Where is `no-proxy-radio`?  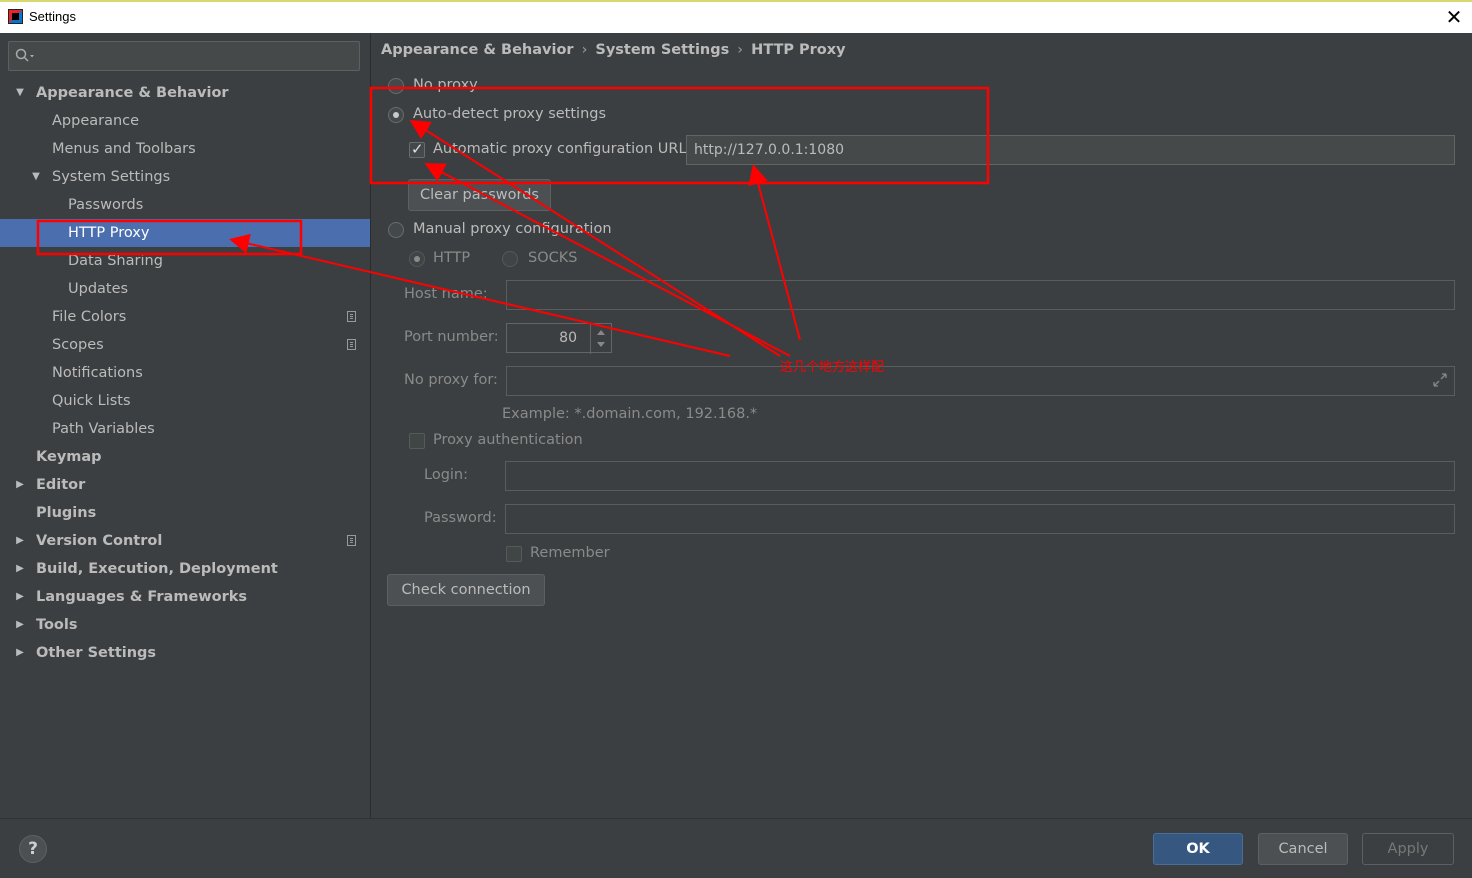 no-proxy-radio is located at coordinates (396, 86).